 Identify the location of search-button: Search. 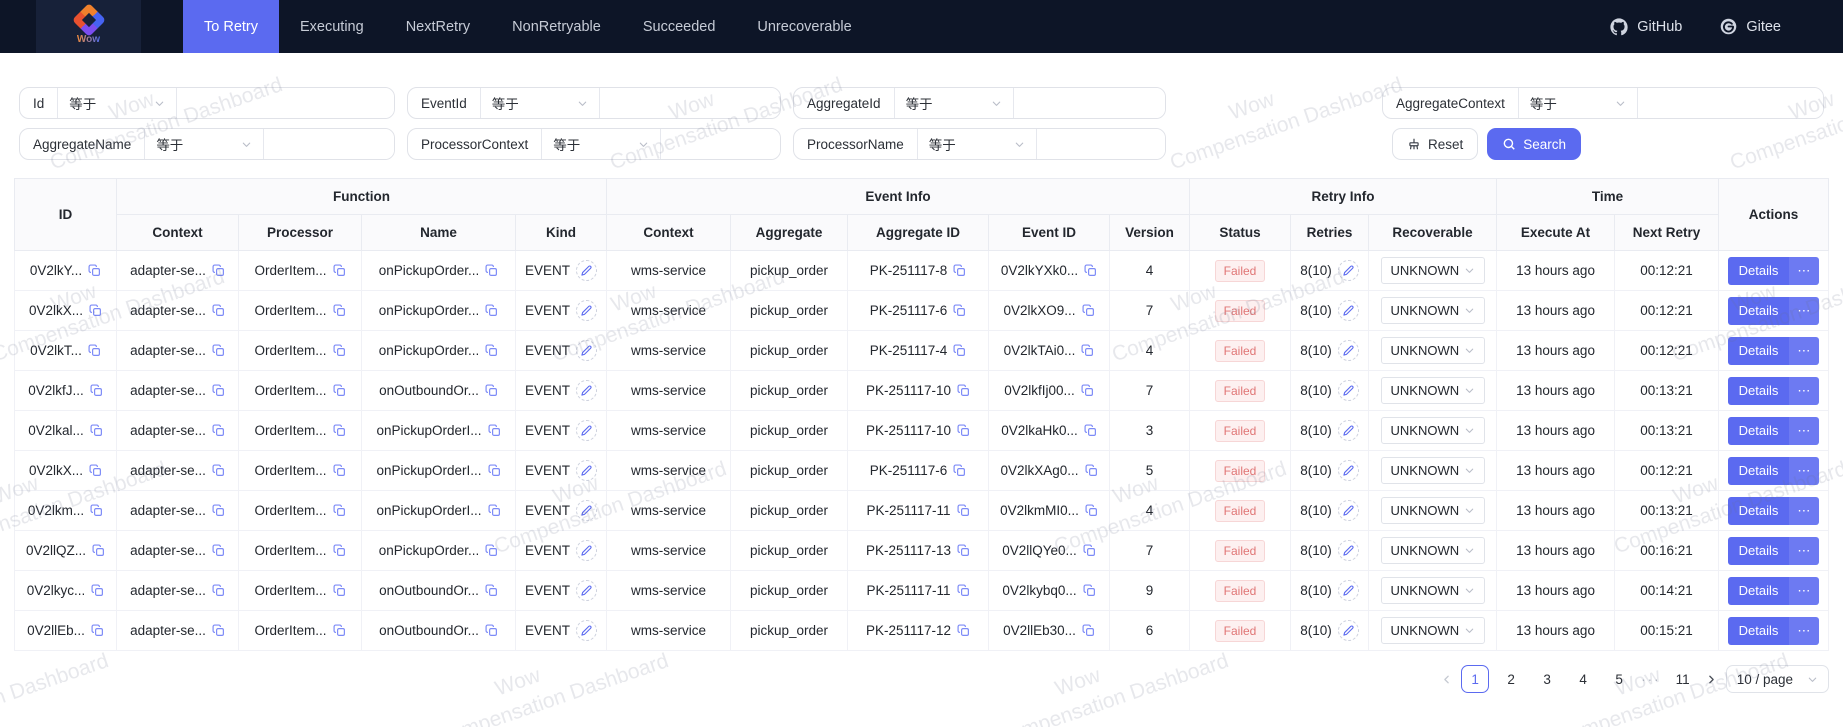
(1534, 144).